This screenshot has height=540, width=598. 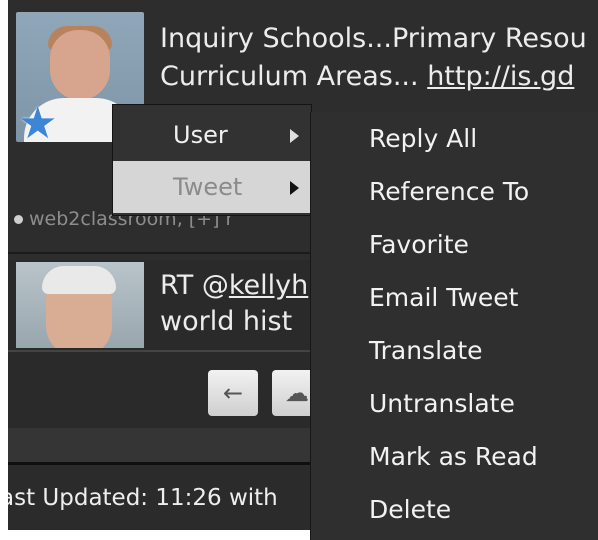 What do you see at coordinates (423, 138) in the screenshot?
I see `menu-item-reply-all: Reply All` at bounding box center [423, 138].